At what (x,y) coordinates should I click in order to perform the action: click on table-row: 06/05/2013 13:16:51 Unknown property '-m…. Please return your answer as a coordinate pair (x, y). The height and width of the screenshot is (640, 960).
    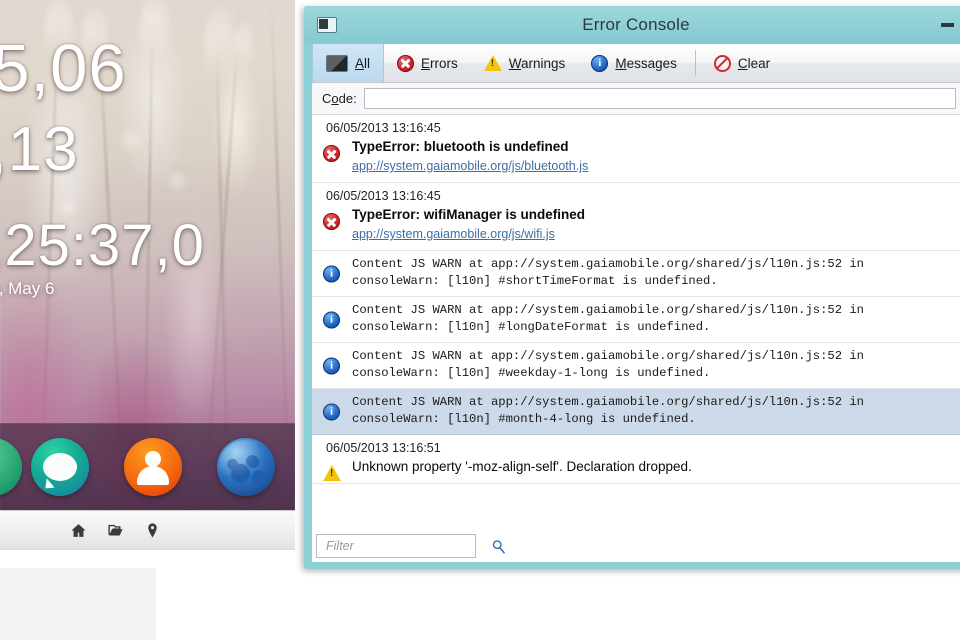
    Looking at the image, I should click on (636, 459).